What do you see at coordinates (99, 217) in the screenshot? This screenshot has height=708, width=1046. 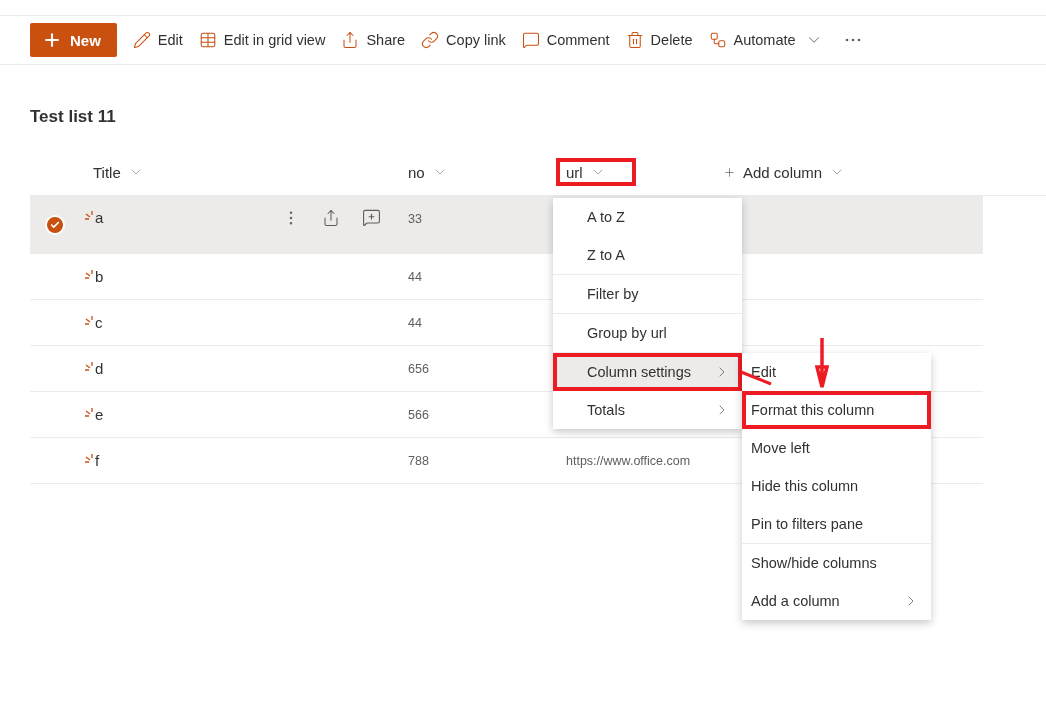 I see `title-cell: a` at bounding box center [99, 217].